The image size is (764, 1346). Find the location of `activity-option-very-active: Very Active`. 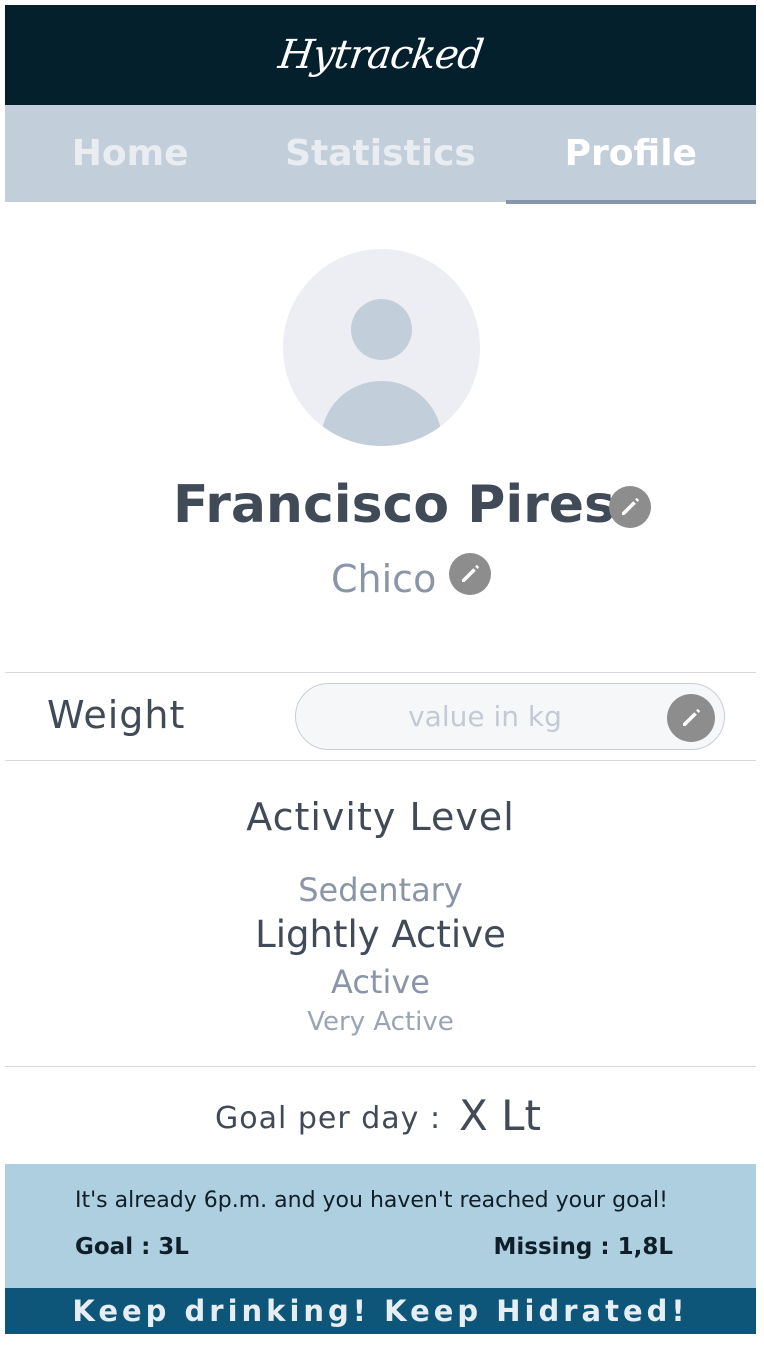

activity-option-very-active: Very Active is located at coordinates (380, 1022).